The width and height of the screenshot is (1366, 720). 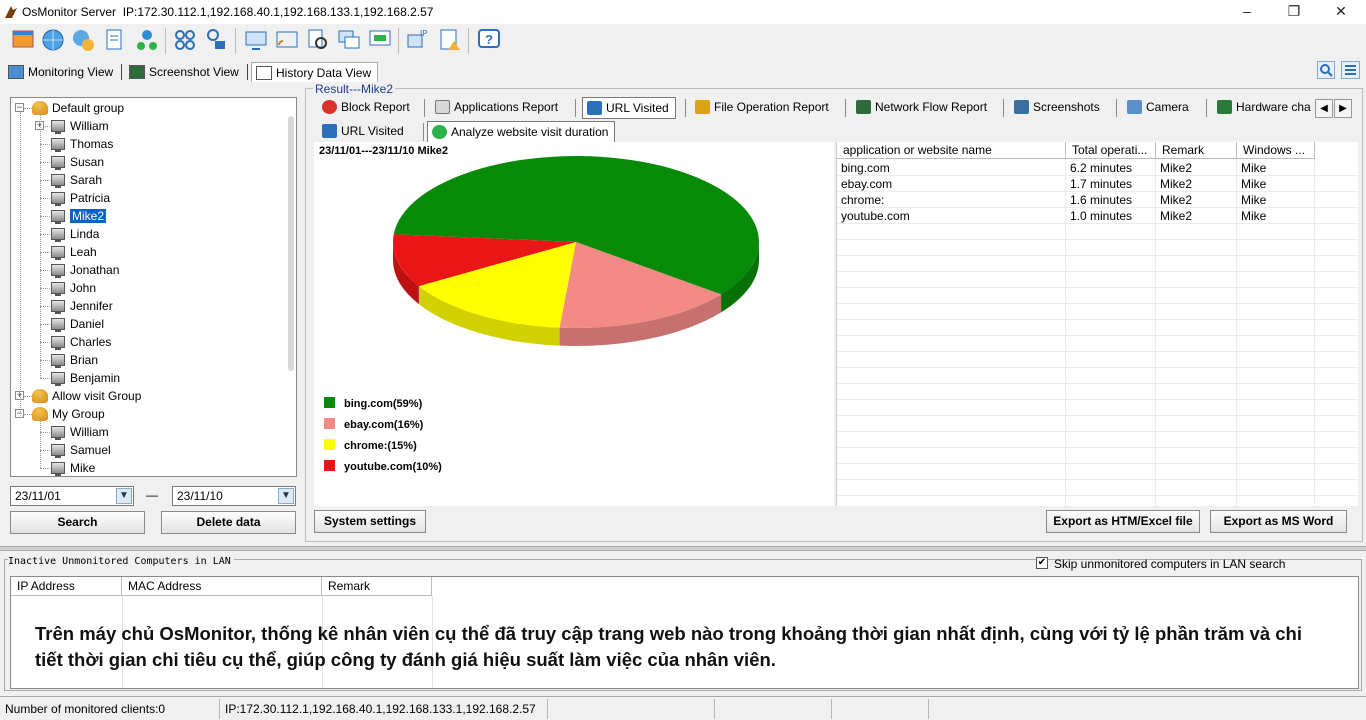 I want to click on tree-computer-label: John, so click(x=83, y=288).